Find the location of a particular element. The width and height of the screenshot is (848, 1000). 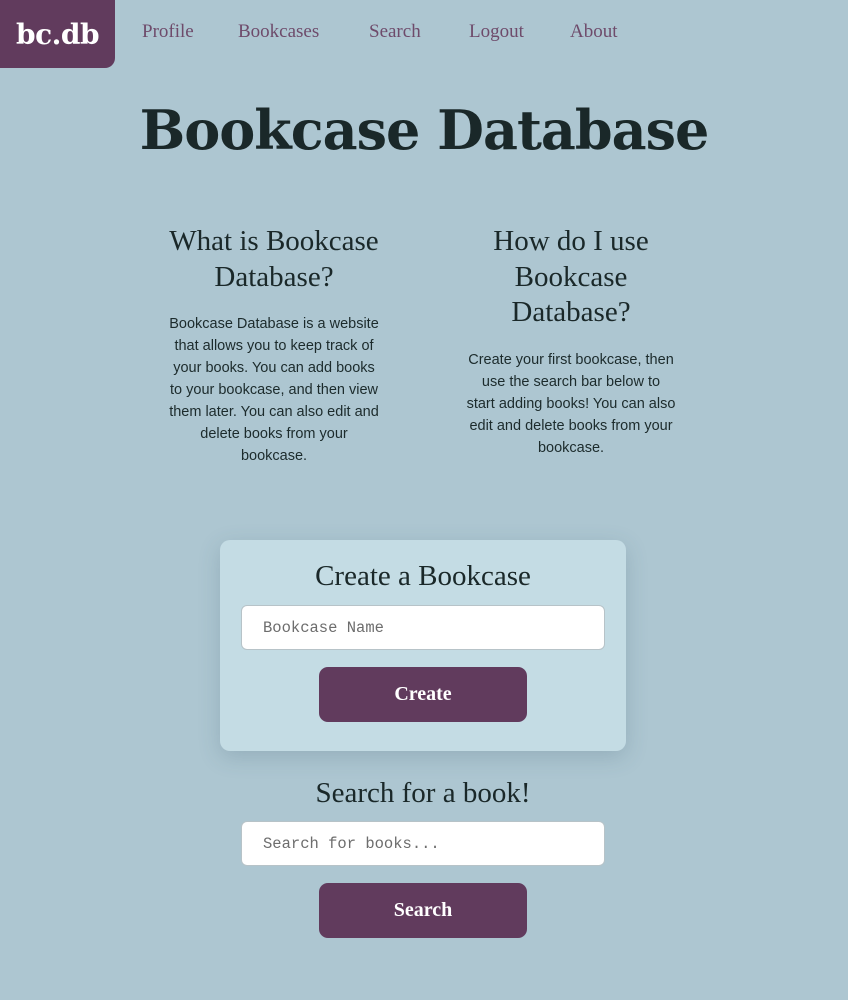

search-book-heading: Search for a book! is located at coordinates (423, 793).